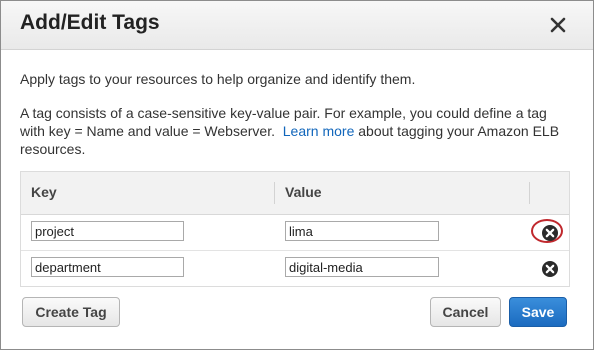  I want to click on save-button: Save, so click(538, 312).